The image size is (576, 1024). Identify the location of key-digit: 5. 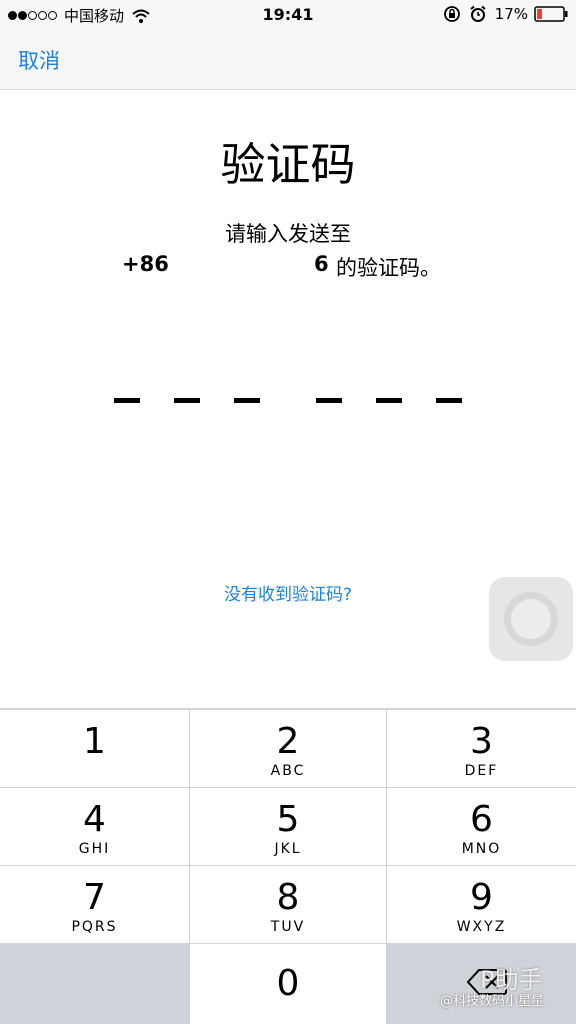
(288, 819).